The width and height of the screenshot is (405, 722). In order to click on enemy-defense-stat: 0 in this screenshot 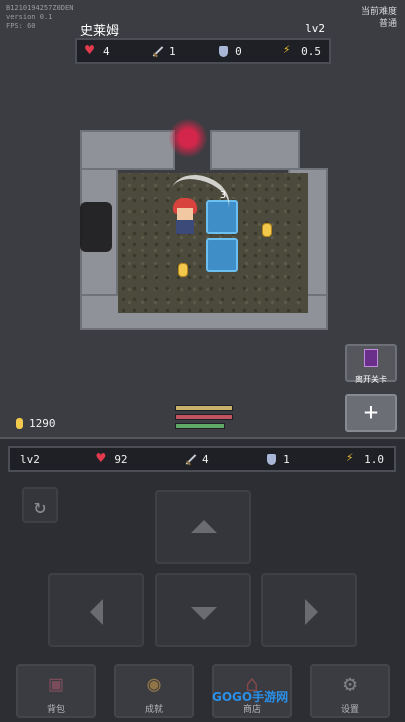, I will do `click(229, 51)`.